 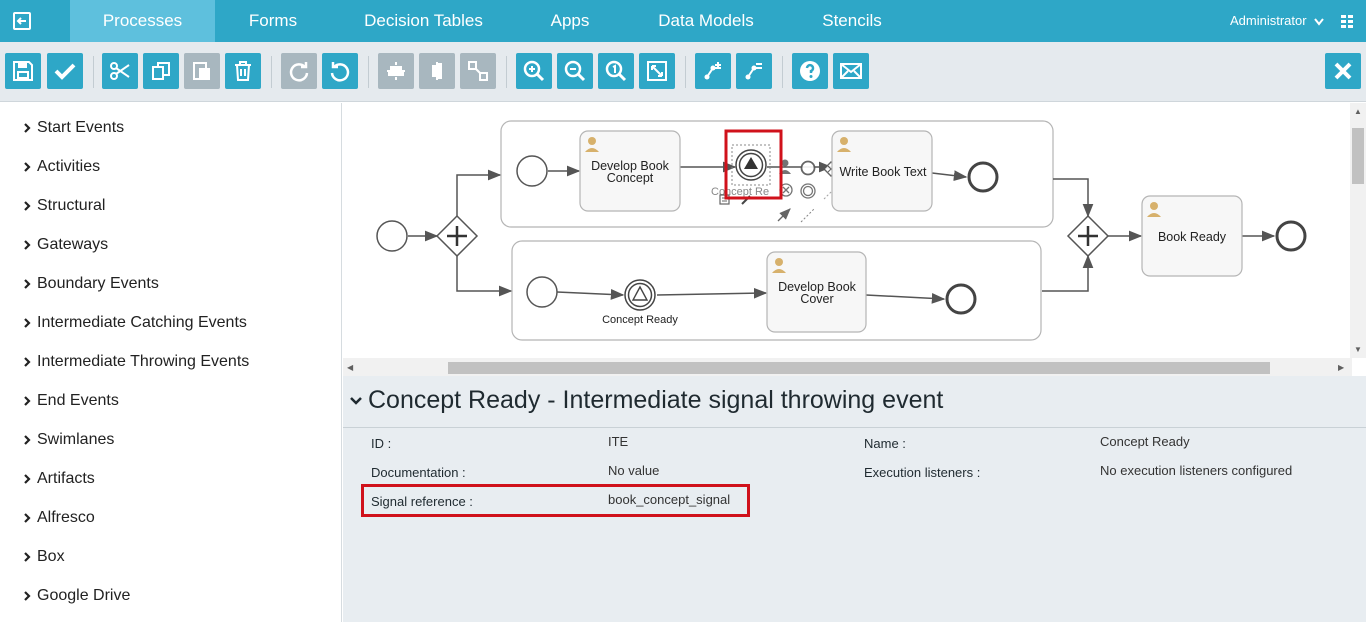 I want to click on palette-group-intermediate-catching-events: Intermediate Catching Events, so click(x=134, y=323).